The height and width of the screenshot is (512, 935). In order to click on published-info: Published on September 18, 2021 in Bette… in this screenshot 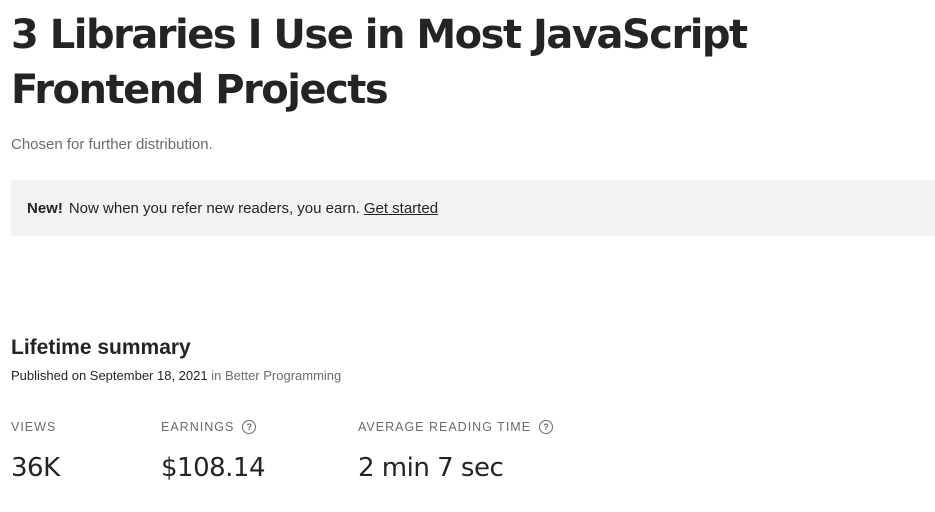, I will do `click(176, 376)`.